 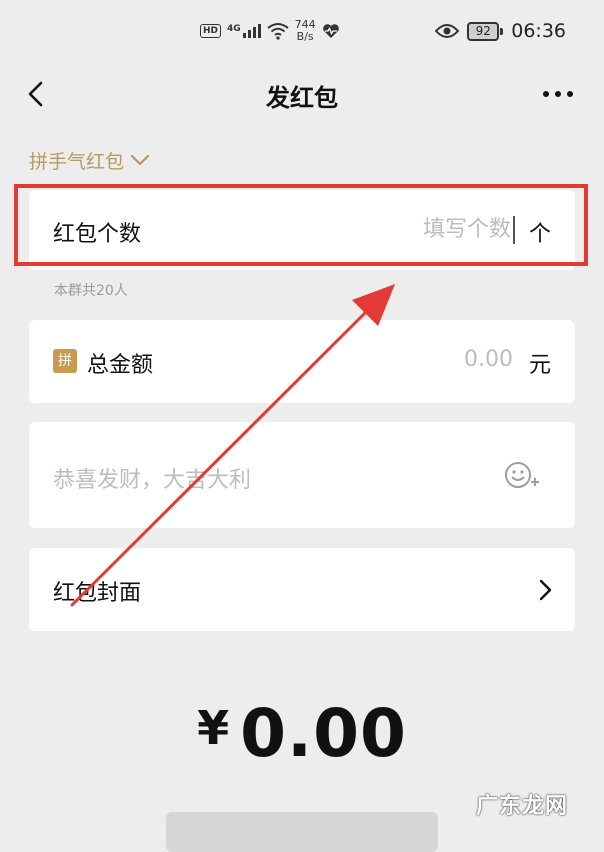 I want to click on total-amount-label: 总金额, so click(x=120, y=365).